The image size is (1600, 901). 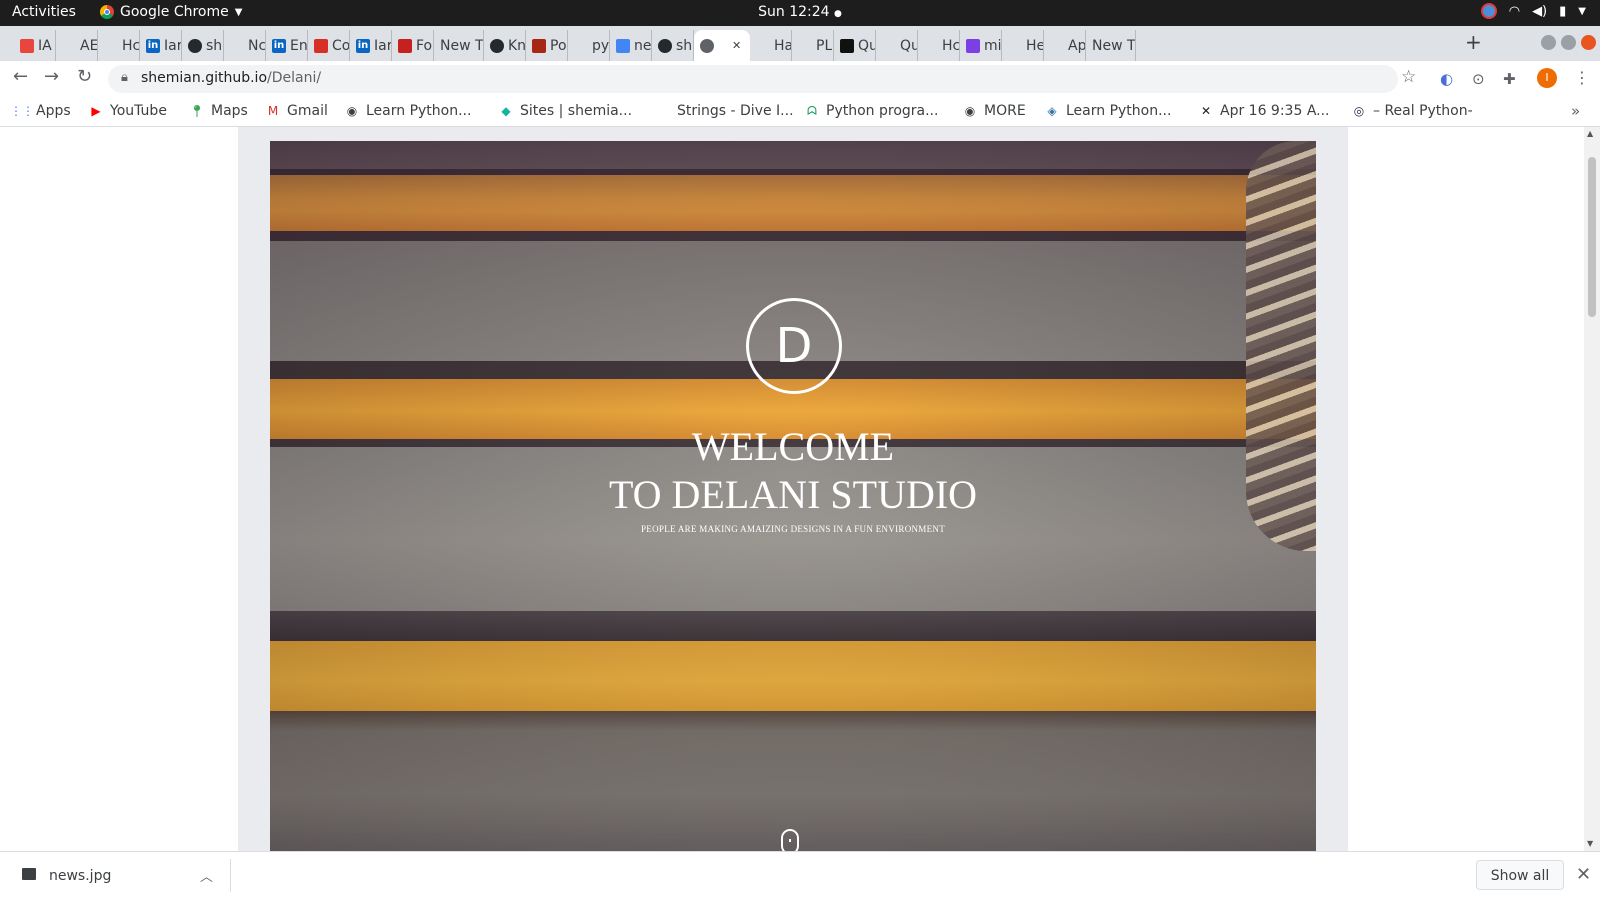 I want to click on tab: He, so click(x=1023, y=45).